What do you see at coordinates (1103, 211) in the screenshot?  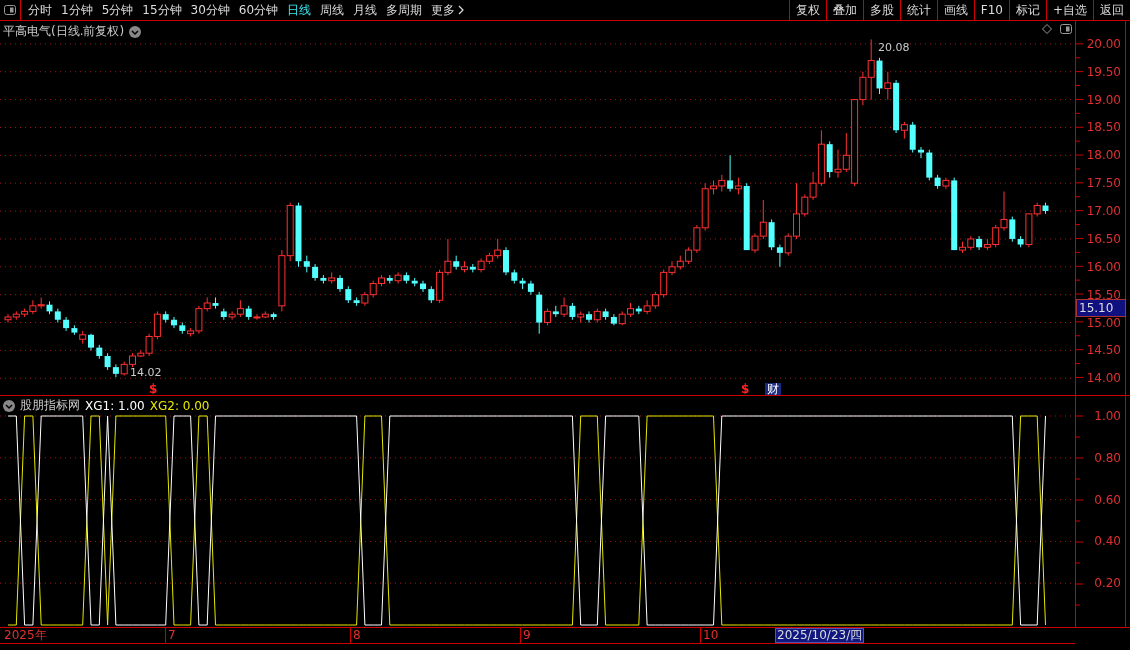 I see `price-axis-label: 17.00` at bounding box center [1103, 211].